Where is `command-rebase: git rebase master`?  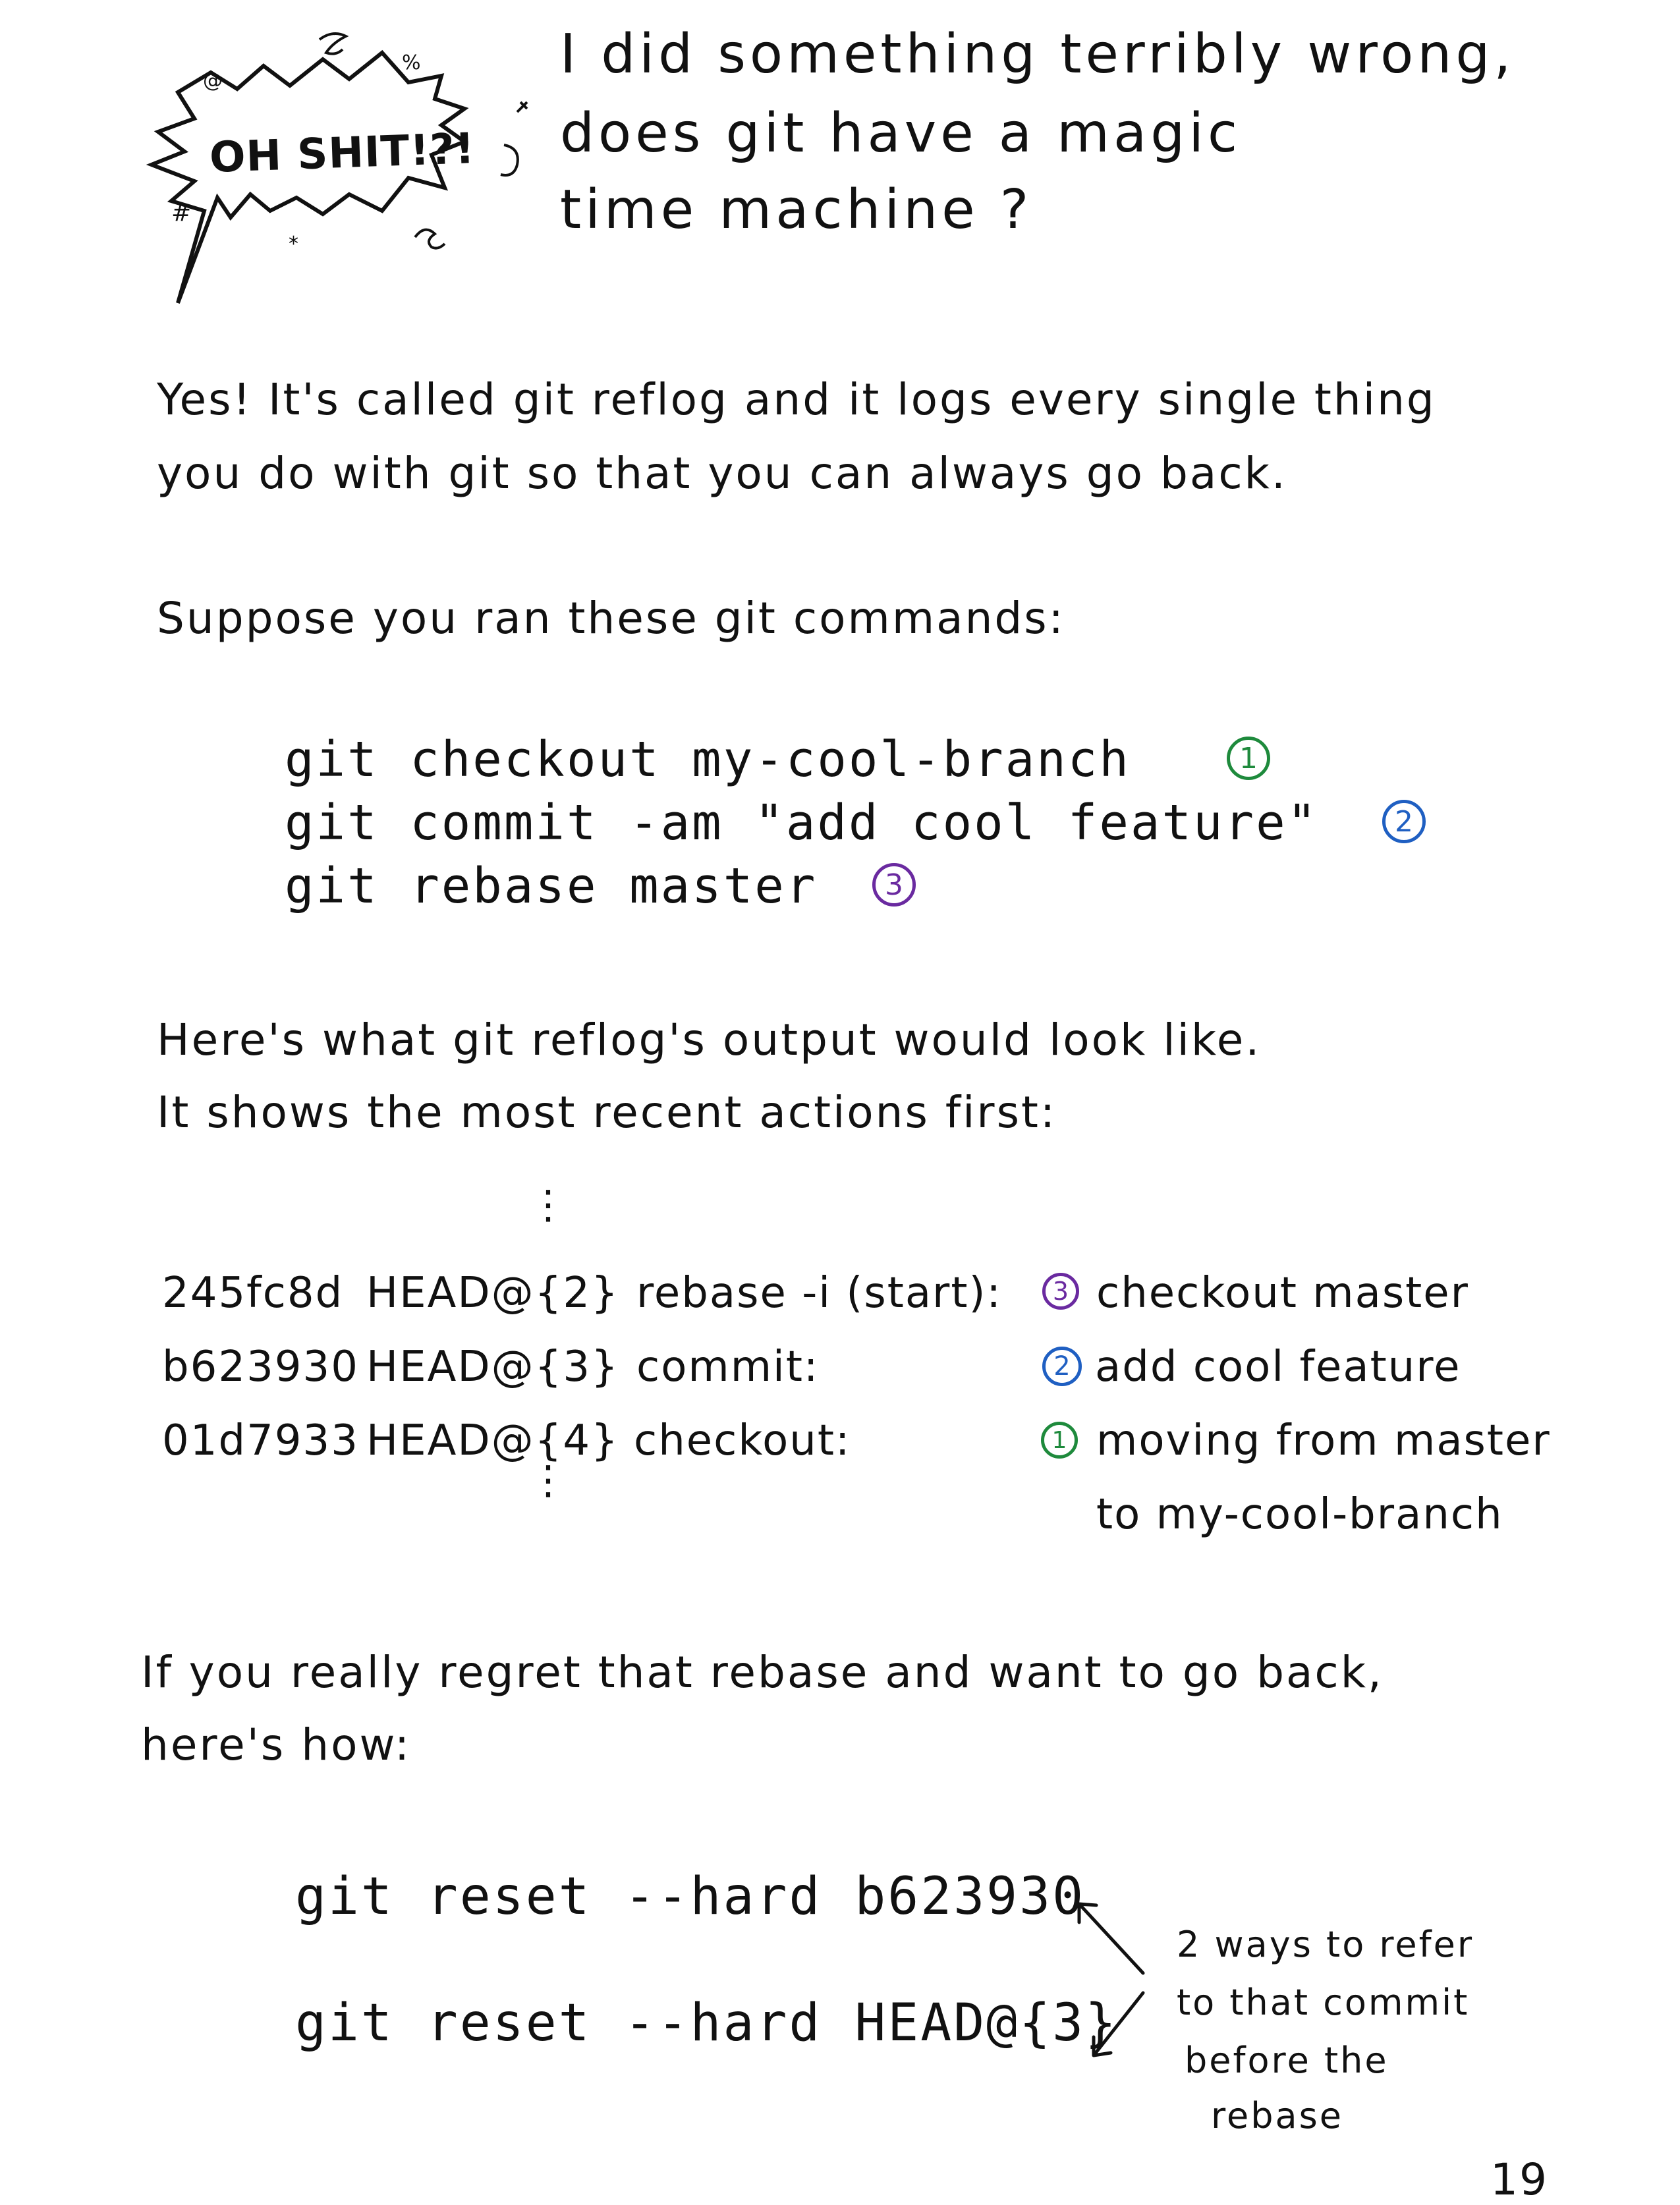 command-rebase: git rebase master is located at coordinates (551, 886).